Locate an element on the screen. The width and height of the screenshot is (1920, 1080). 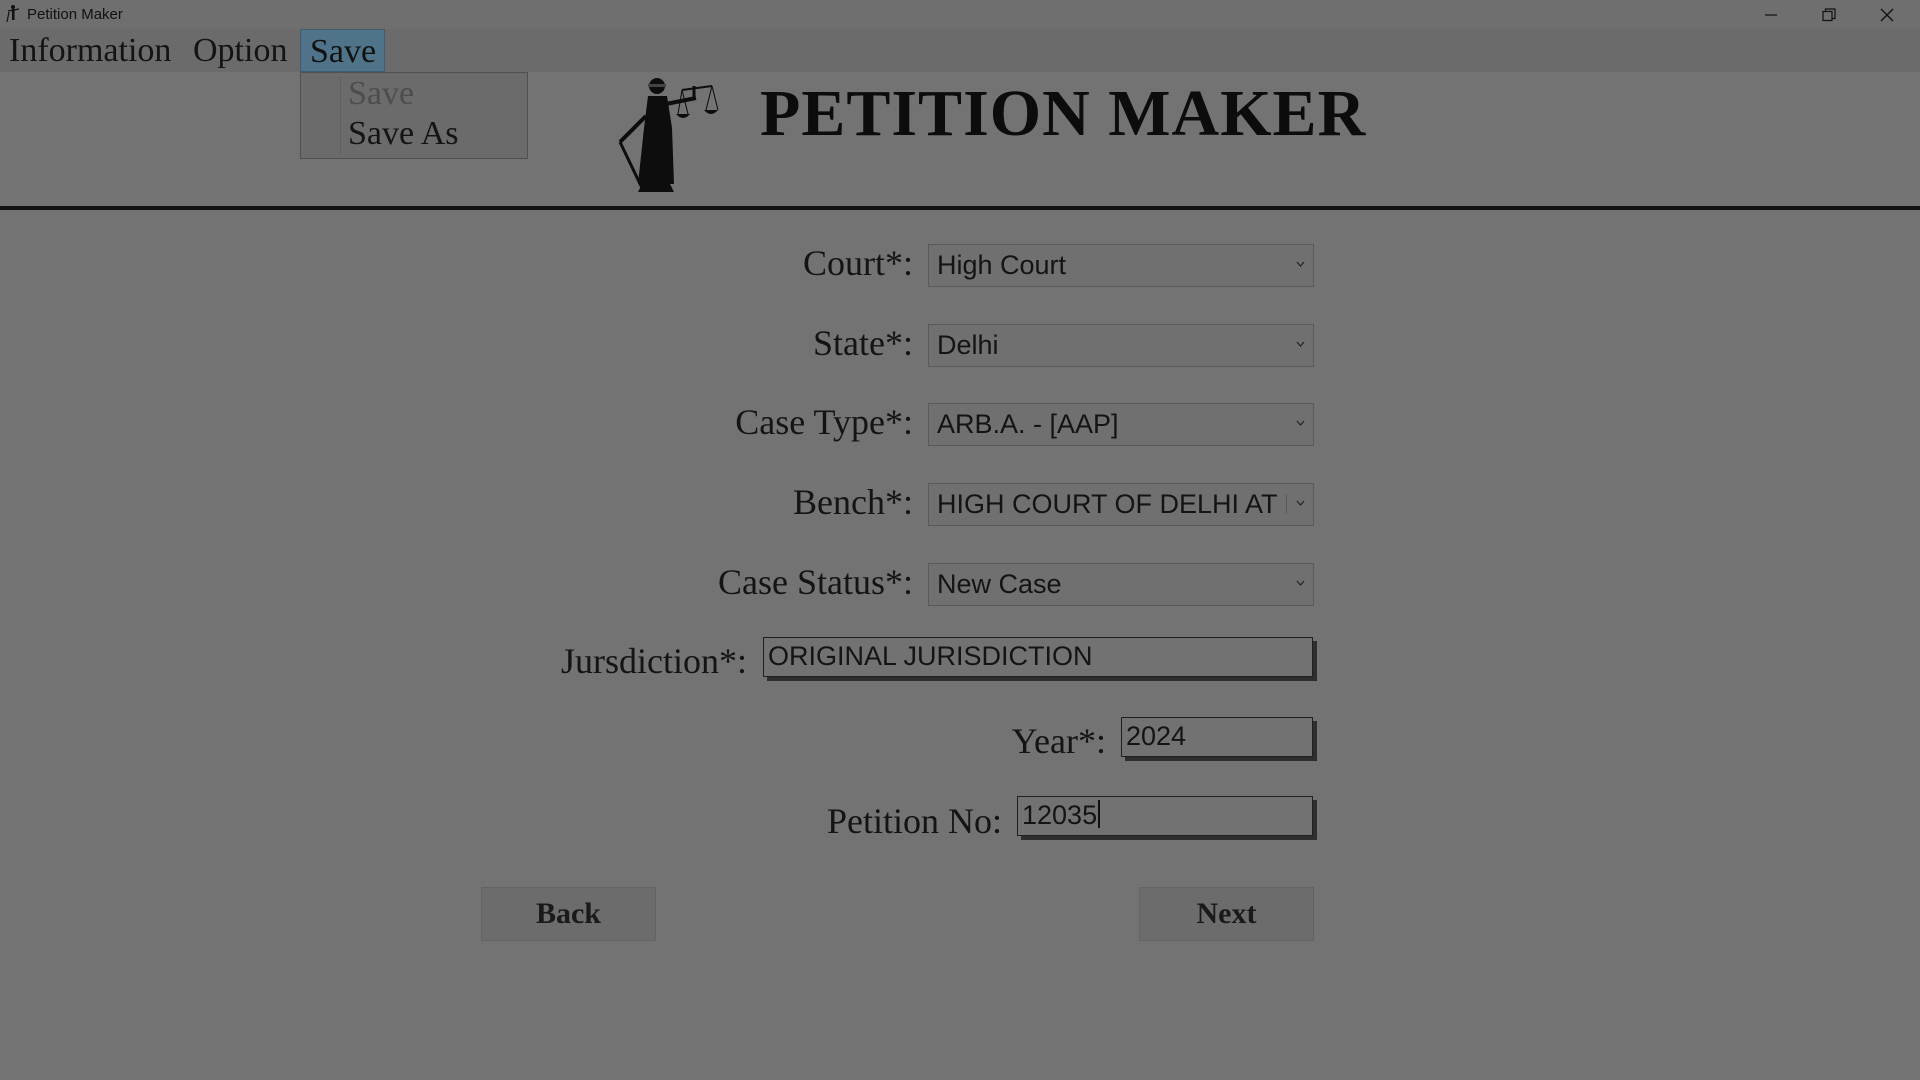
state-label: State*: is located at coordinates (863, 343).